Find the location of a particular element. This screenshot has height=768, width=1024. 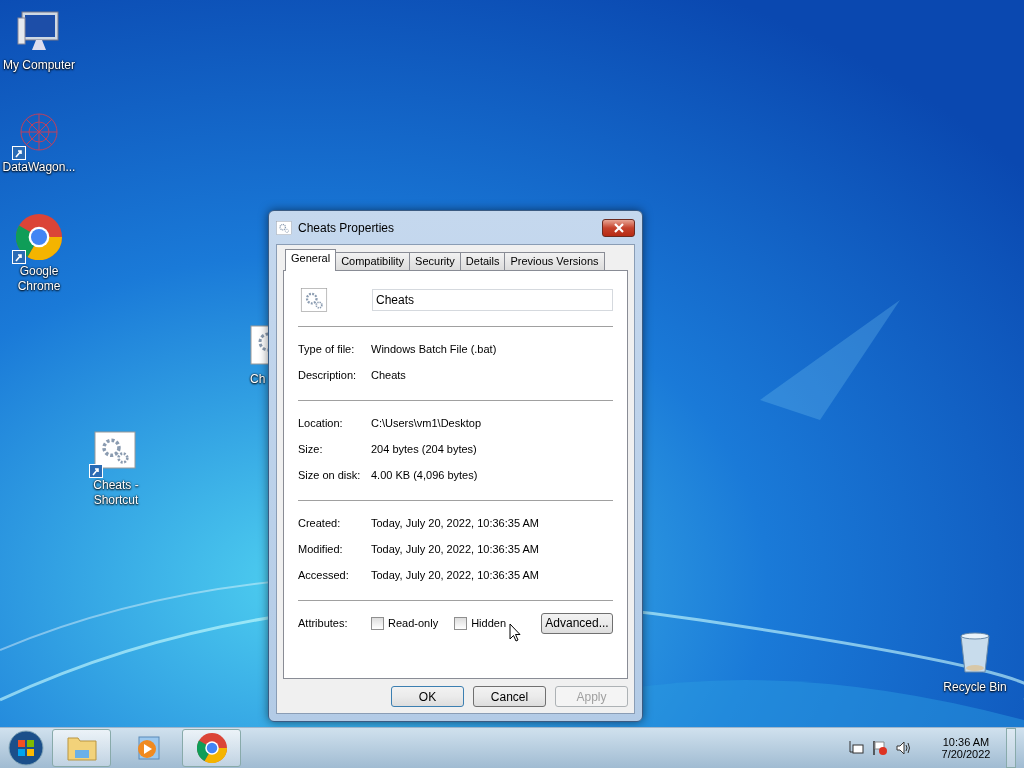

close-icon is located at coordinates (618, 227).